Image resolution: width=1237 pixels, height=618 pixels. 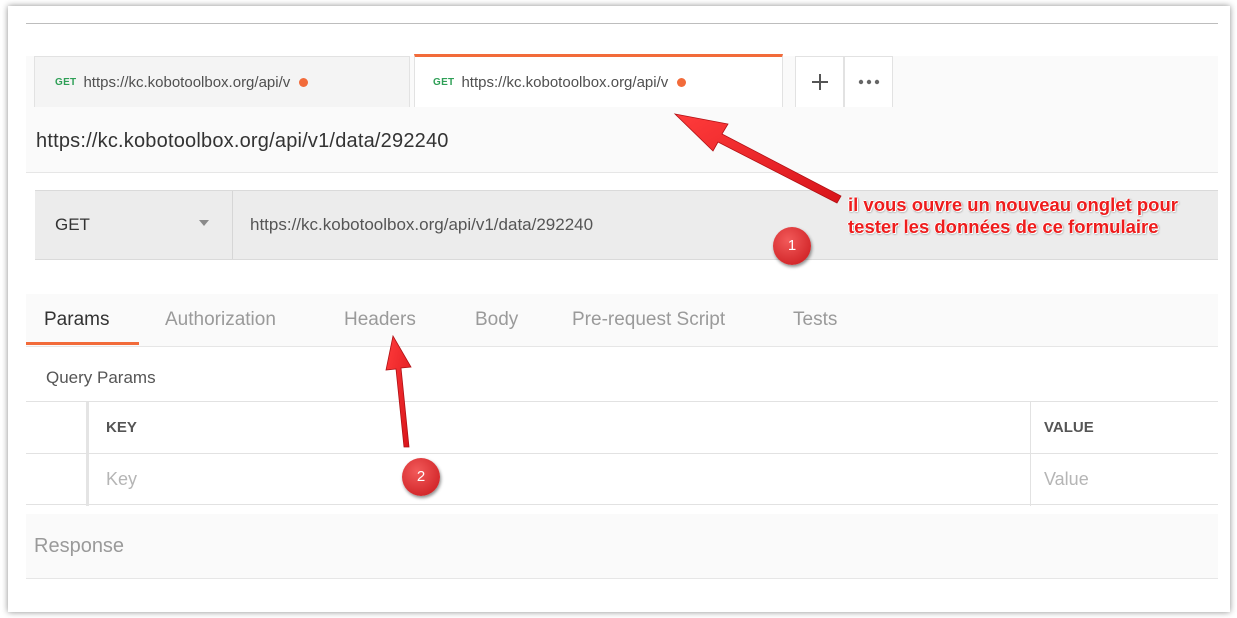 What do you see at coordinates (622, 546) in the screenshot?
I see `response-section: Response` at bounding box center [622, 546].